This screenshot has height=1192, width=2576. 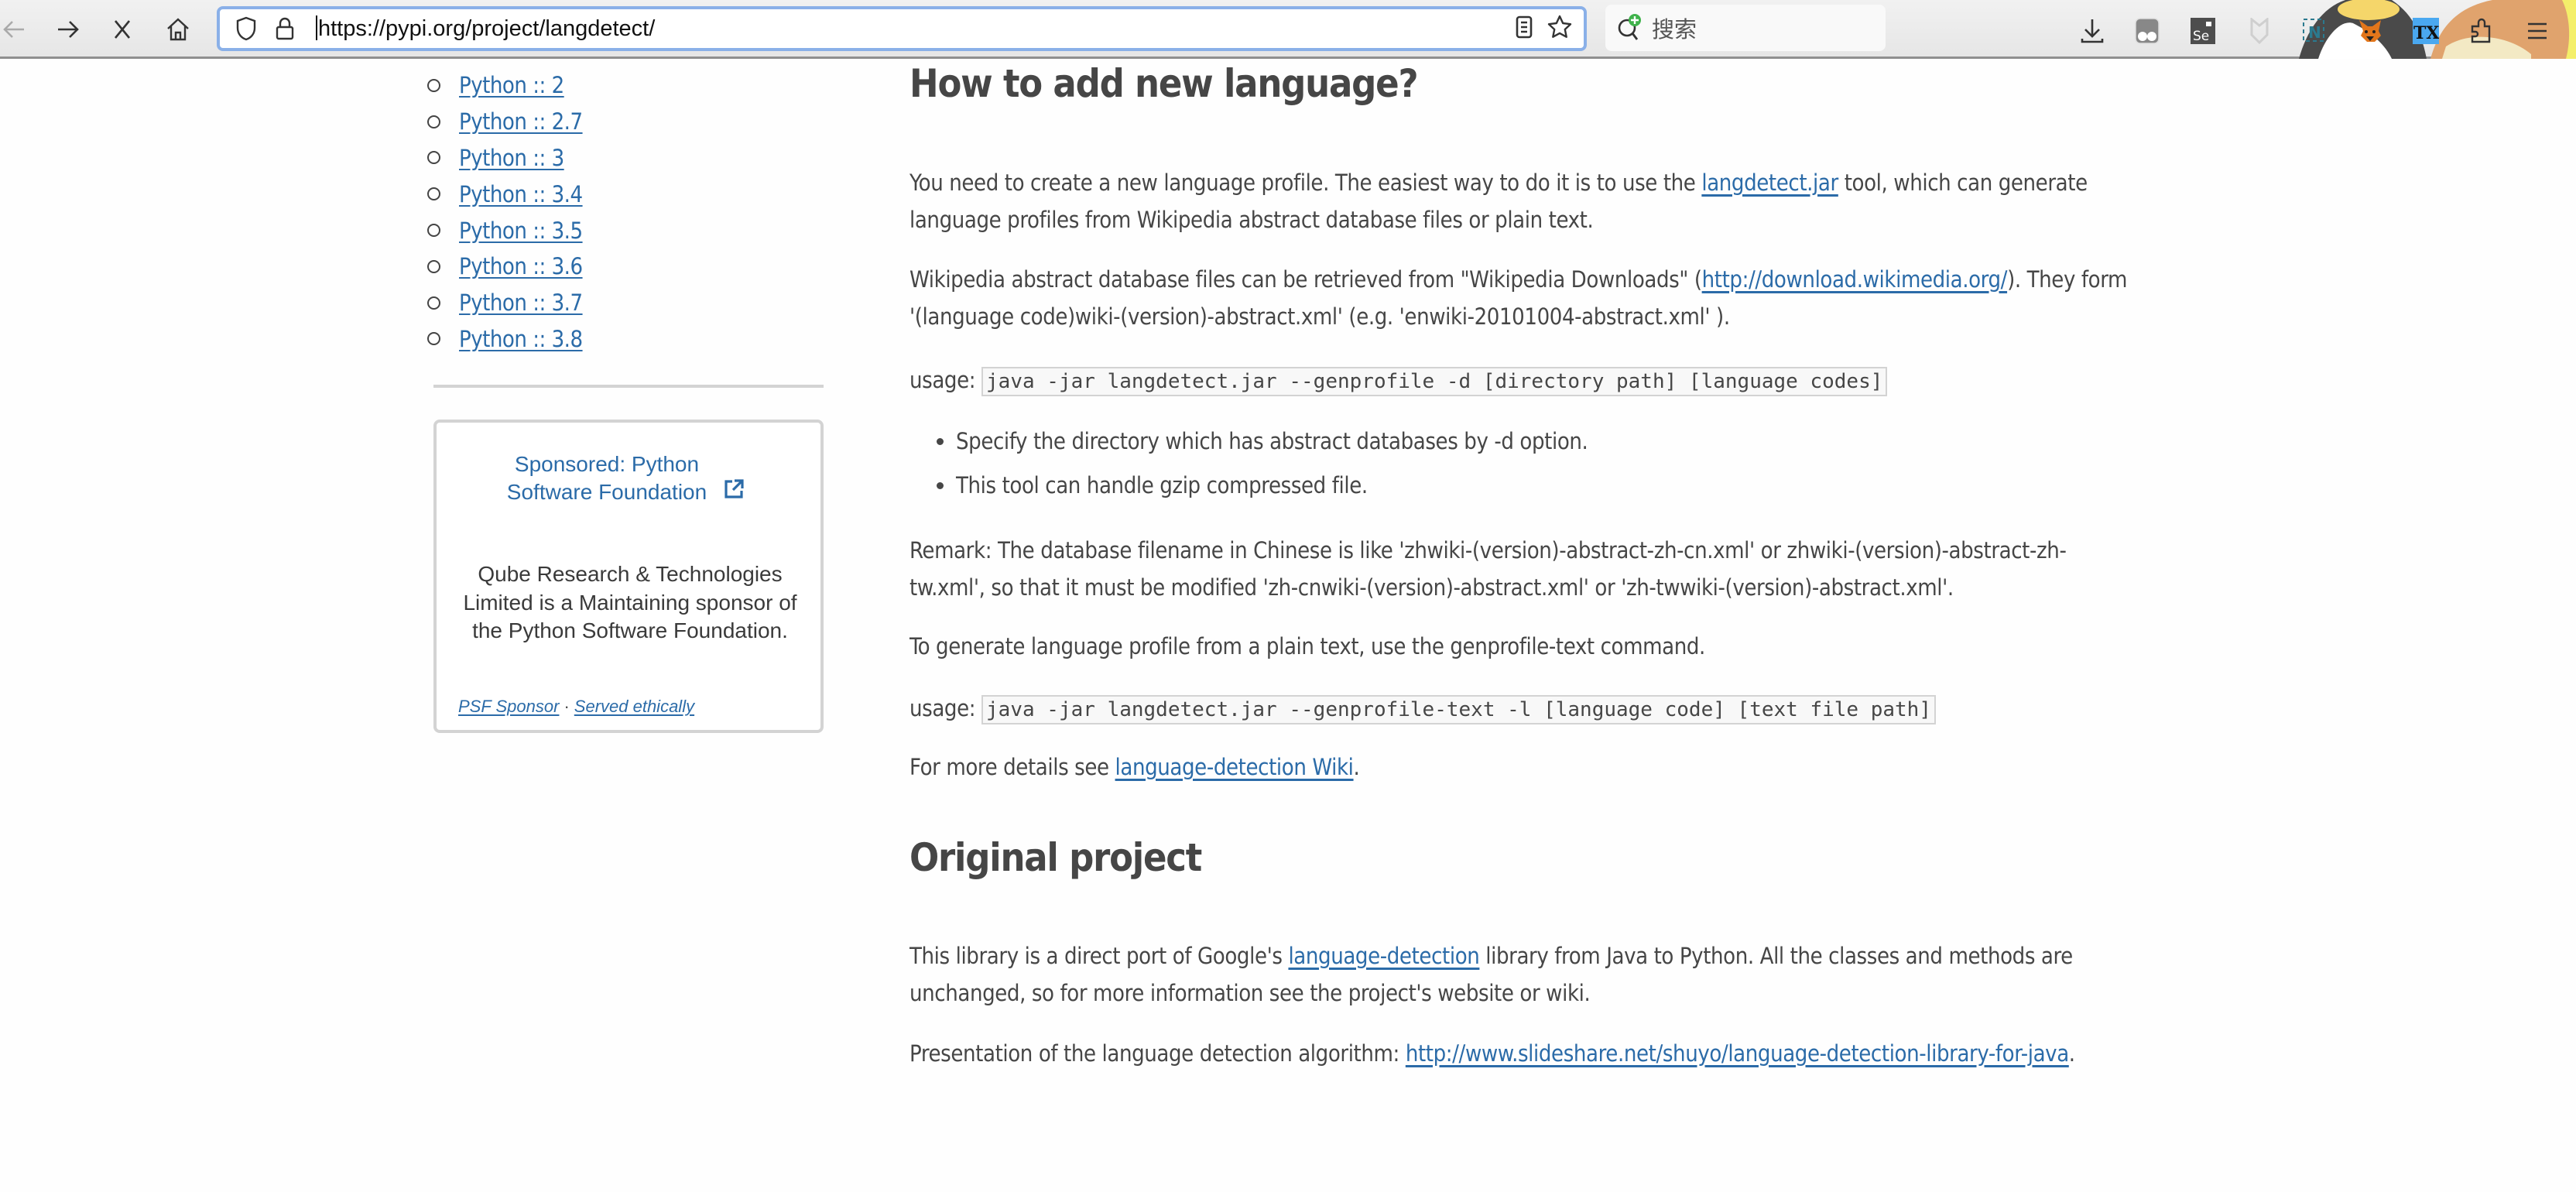 I want to click on search-input: 搜索, so click(x=1674, y=28).